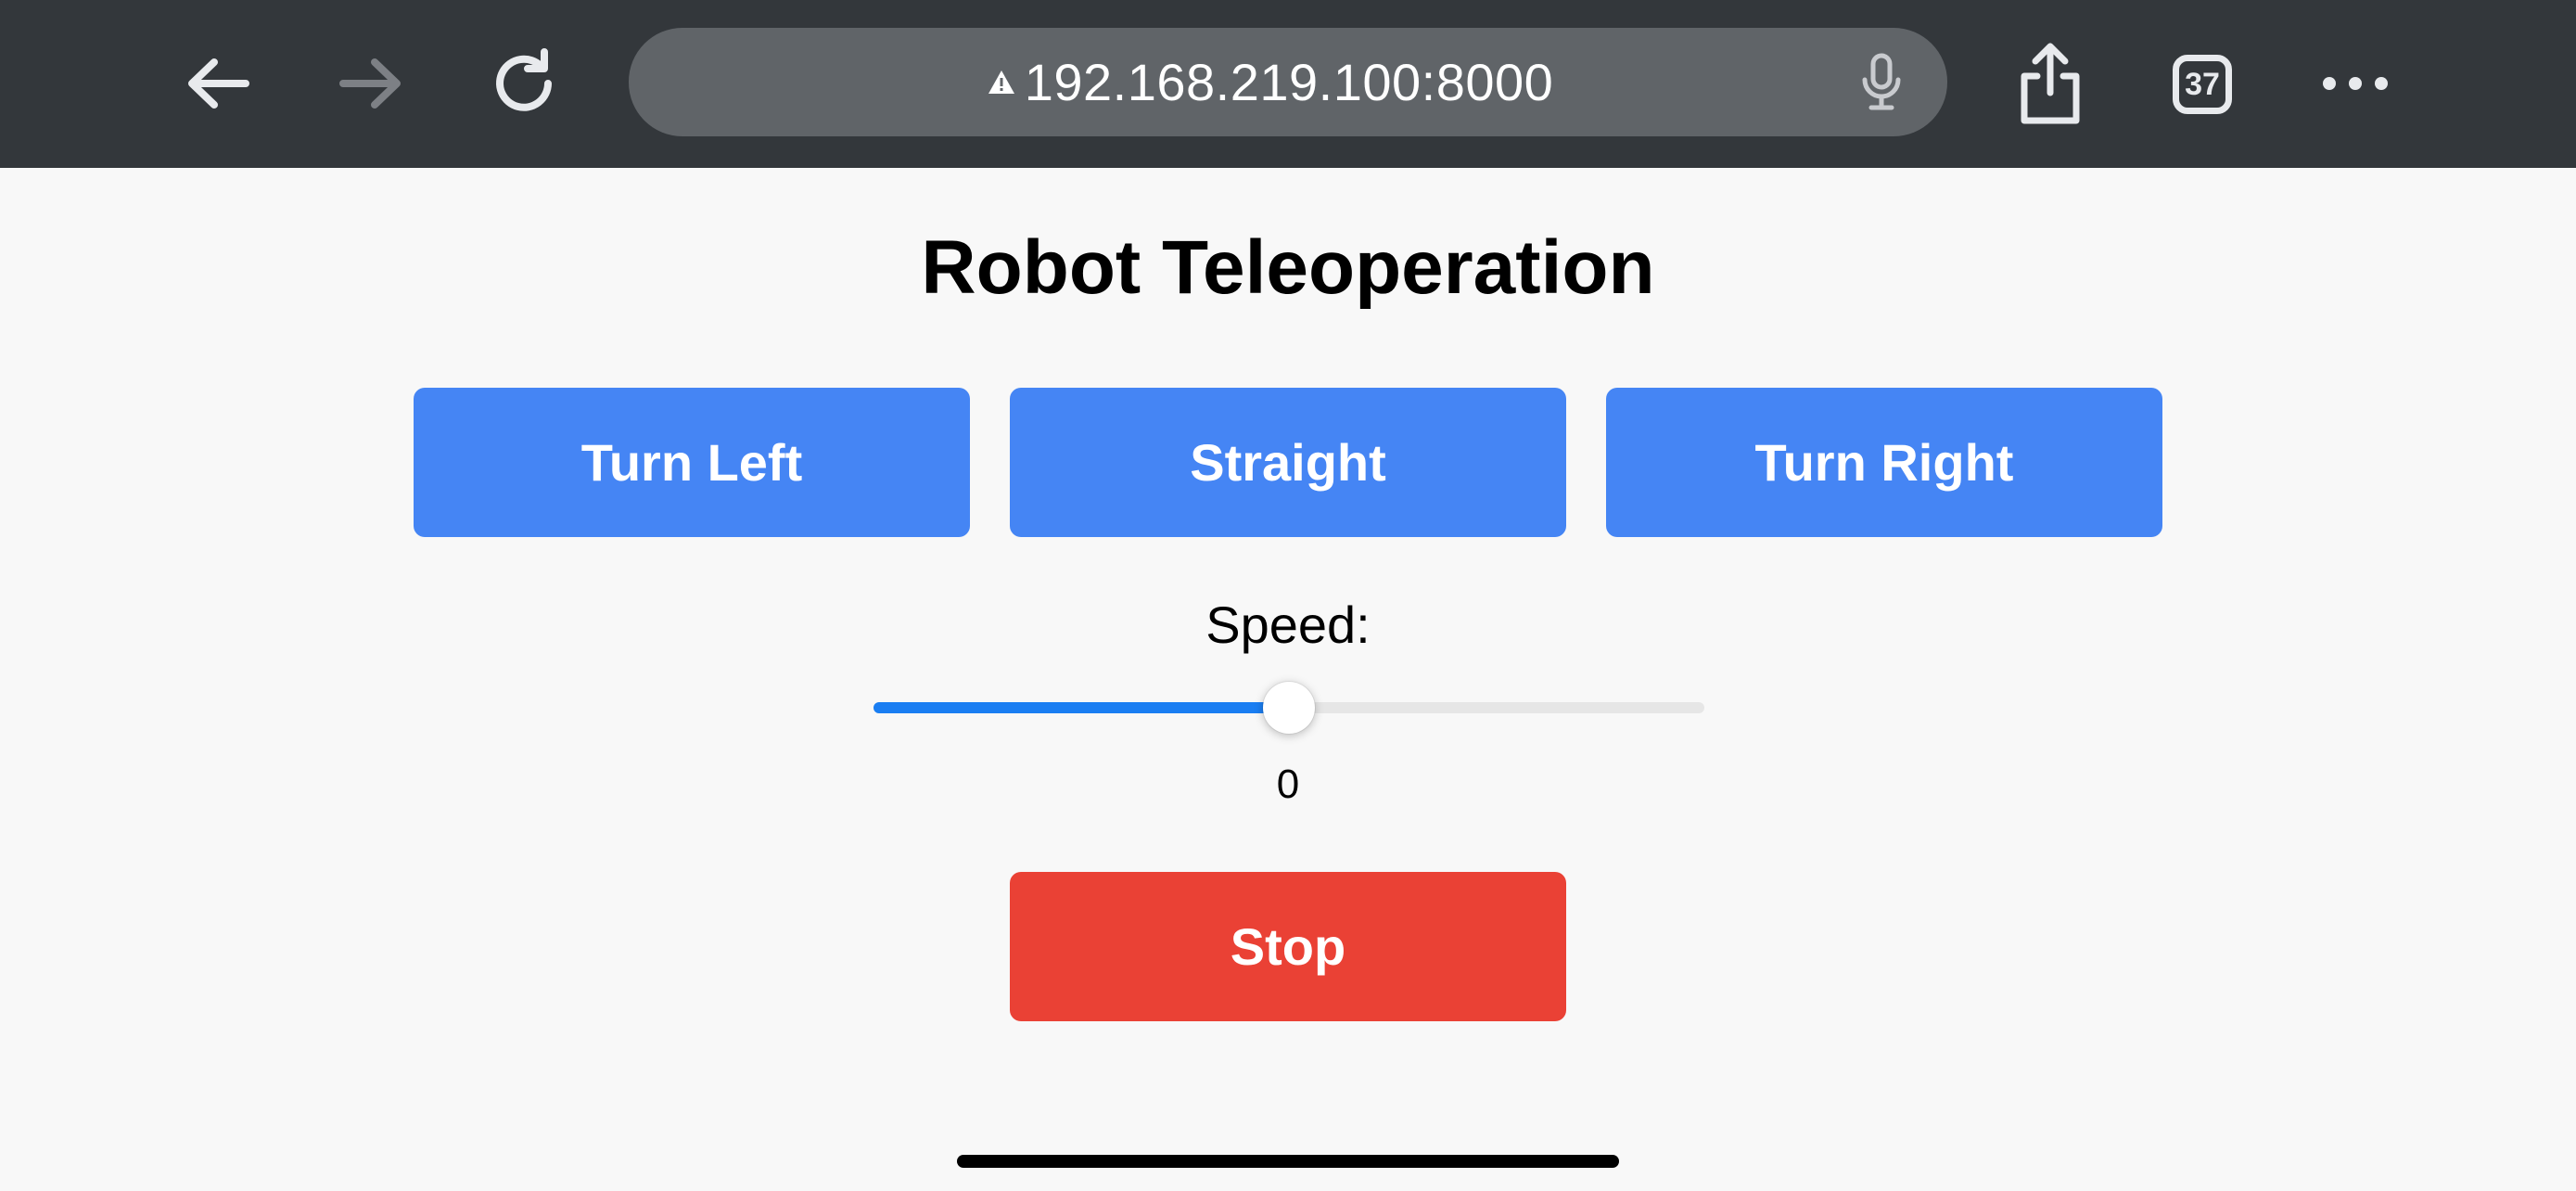 This screenshot has width=2576, height=1191. Describe the element at coordinates (1881, 82) in the screenshot. I see `microphone-icon` at that location.